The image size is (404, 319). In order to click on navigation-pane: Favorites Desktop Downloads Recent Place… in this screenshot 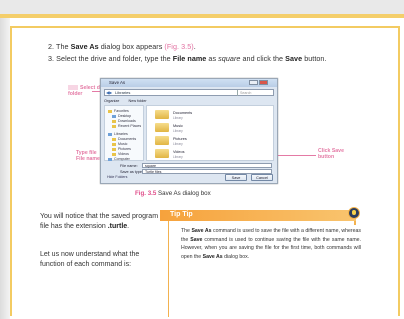, I will do `click(124, 133)`.